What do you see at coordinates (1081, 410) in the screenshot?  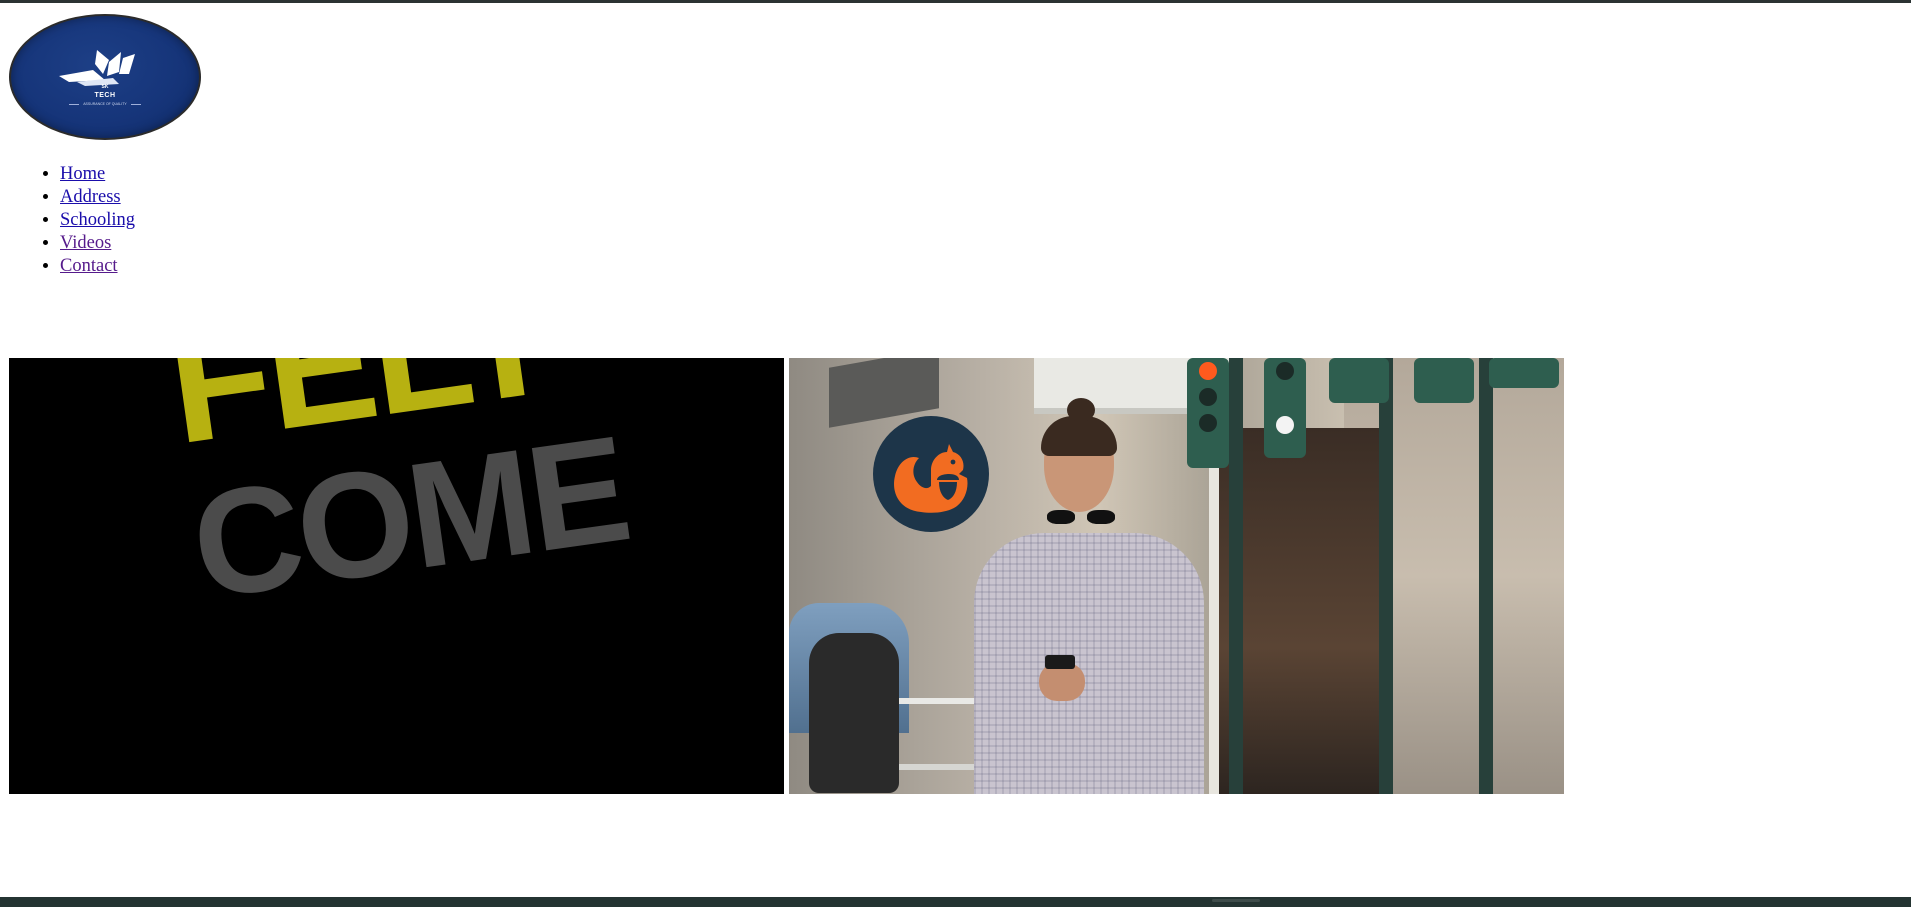 I see `man-hair-bun` at bounding box center [1081, 410].